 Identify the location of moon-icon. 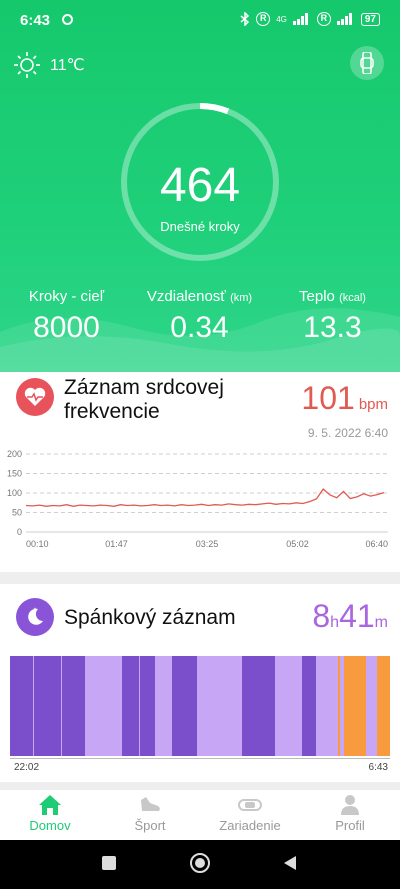
(35, 616).